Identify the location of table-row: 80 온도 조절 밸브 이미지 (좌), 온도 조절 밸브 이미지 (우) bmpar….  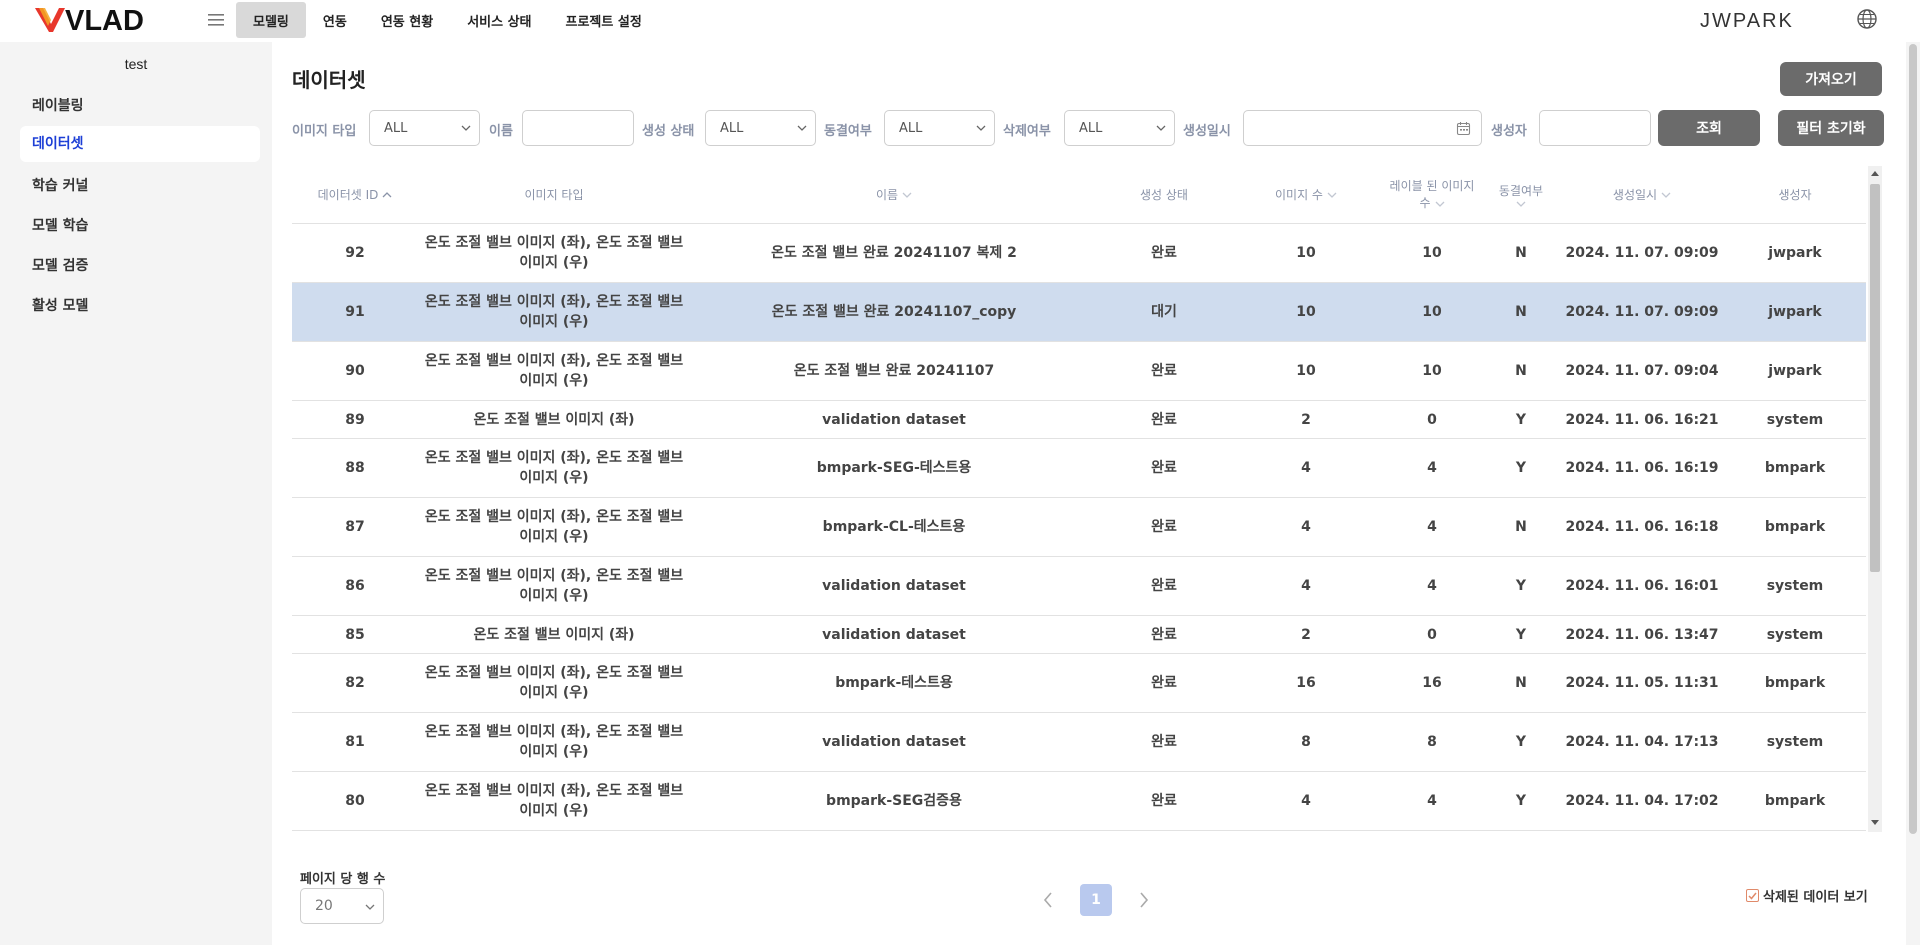
(1079, 801).